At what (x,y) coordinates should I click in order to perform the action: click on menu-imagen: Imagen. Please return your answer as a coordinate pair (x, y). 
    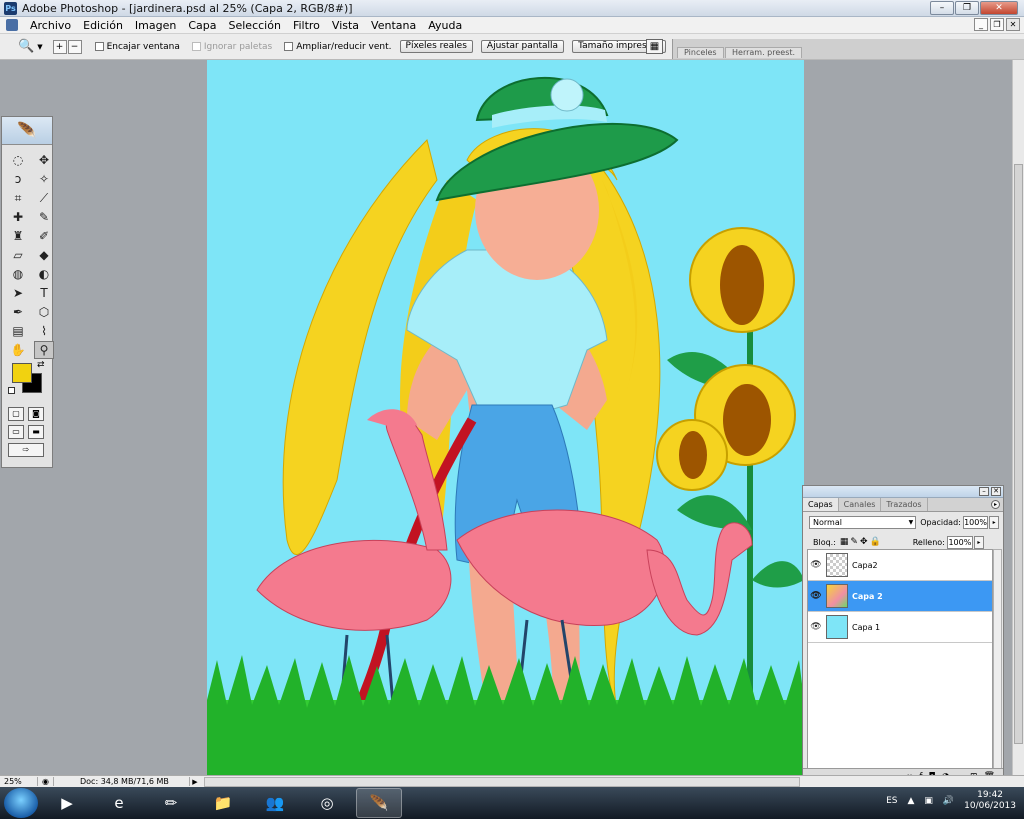
    Looking at the image, I should click on (155, 25).